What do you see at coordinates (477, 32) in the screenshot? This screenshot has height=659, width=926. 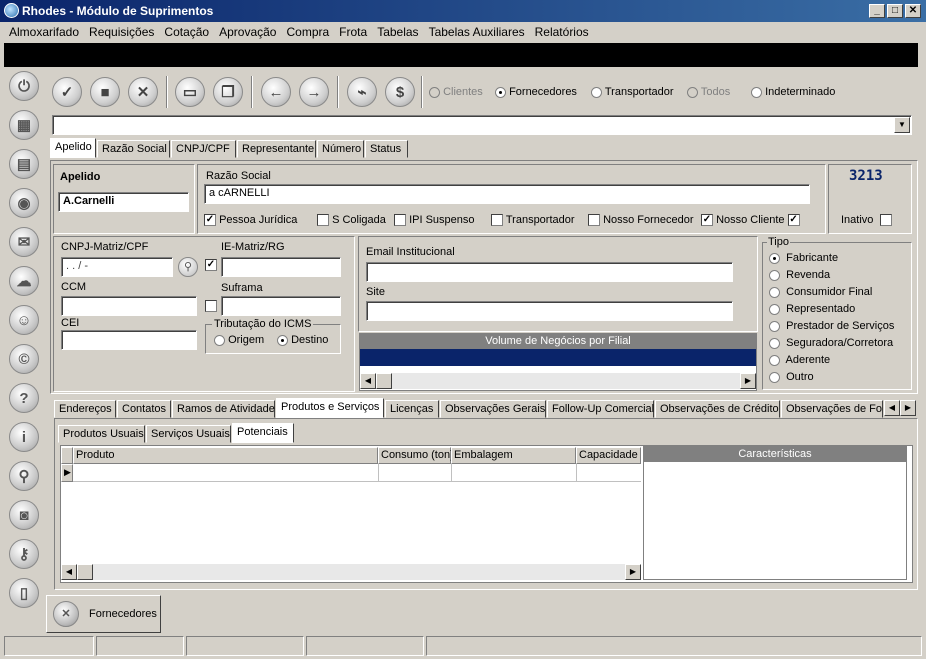 I see `menu-tabelas-auxiliares: Tabelas Auxiliares` at bounding box center [477, 32].